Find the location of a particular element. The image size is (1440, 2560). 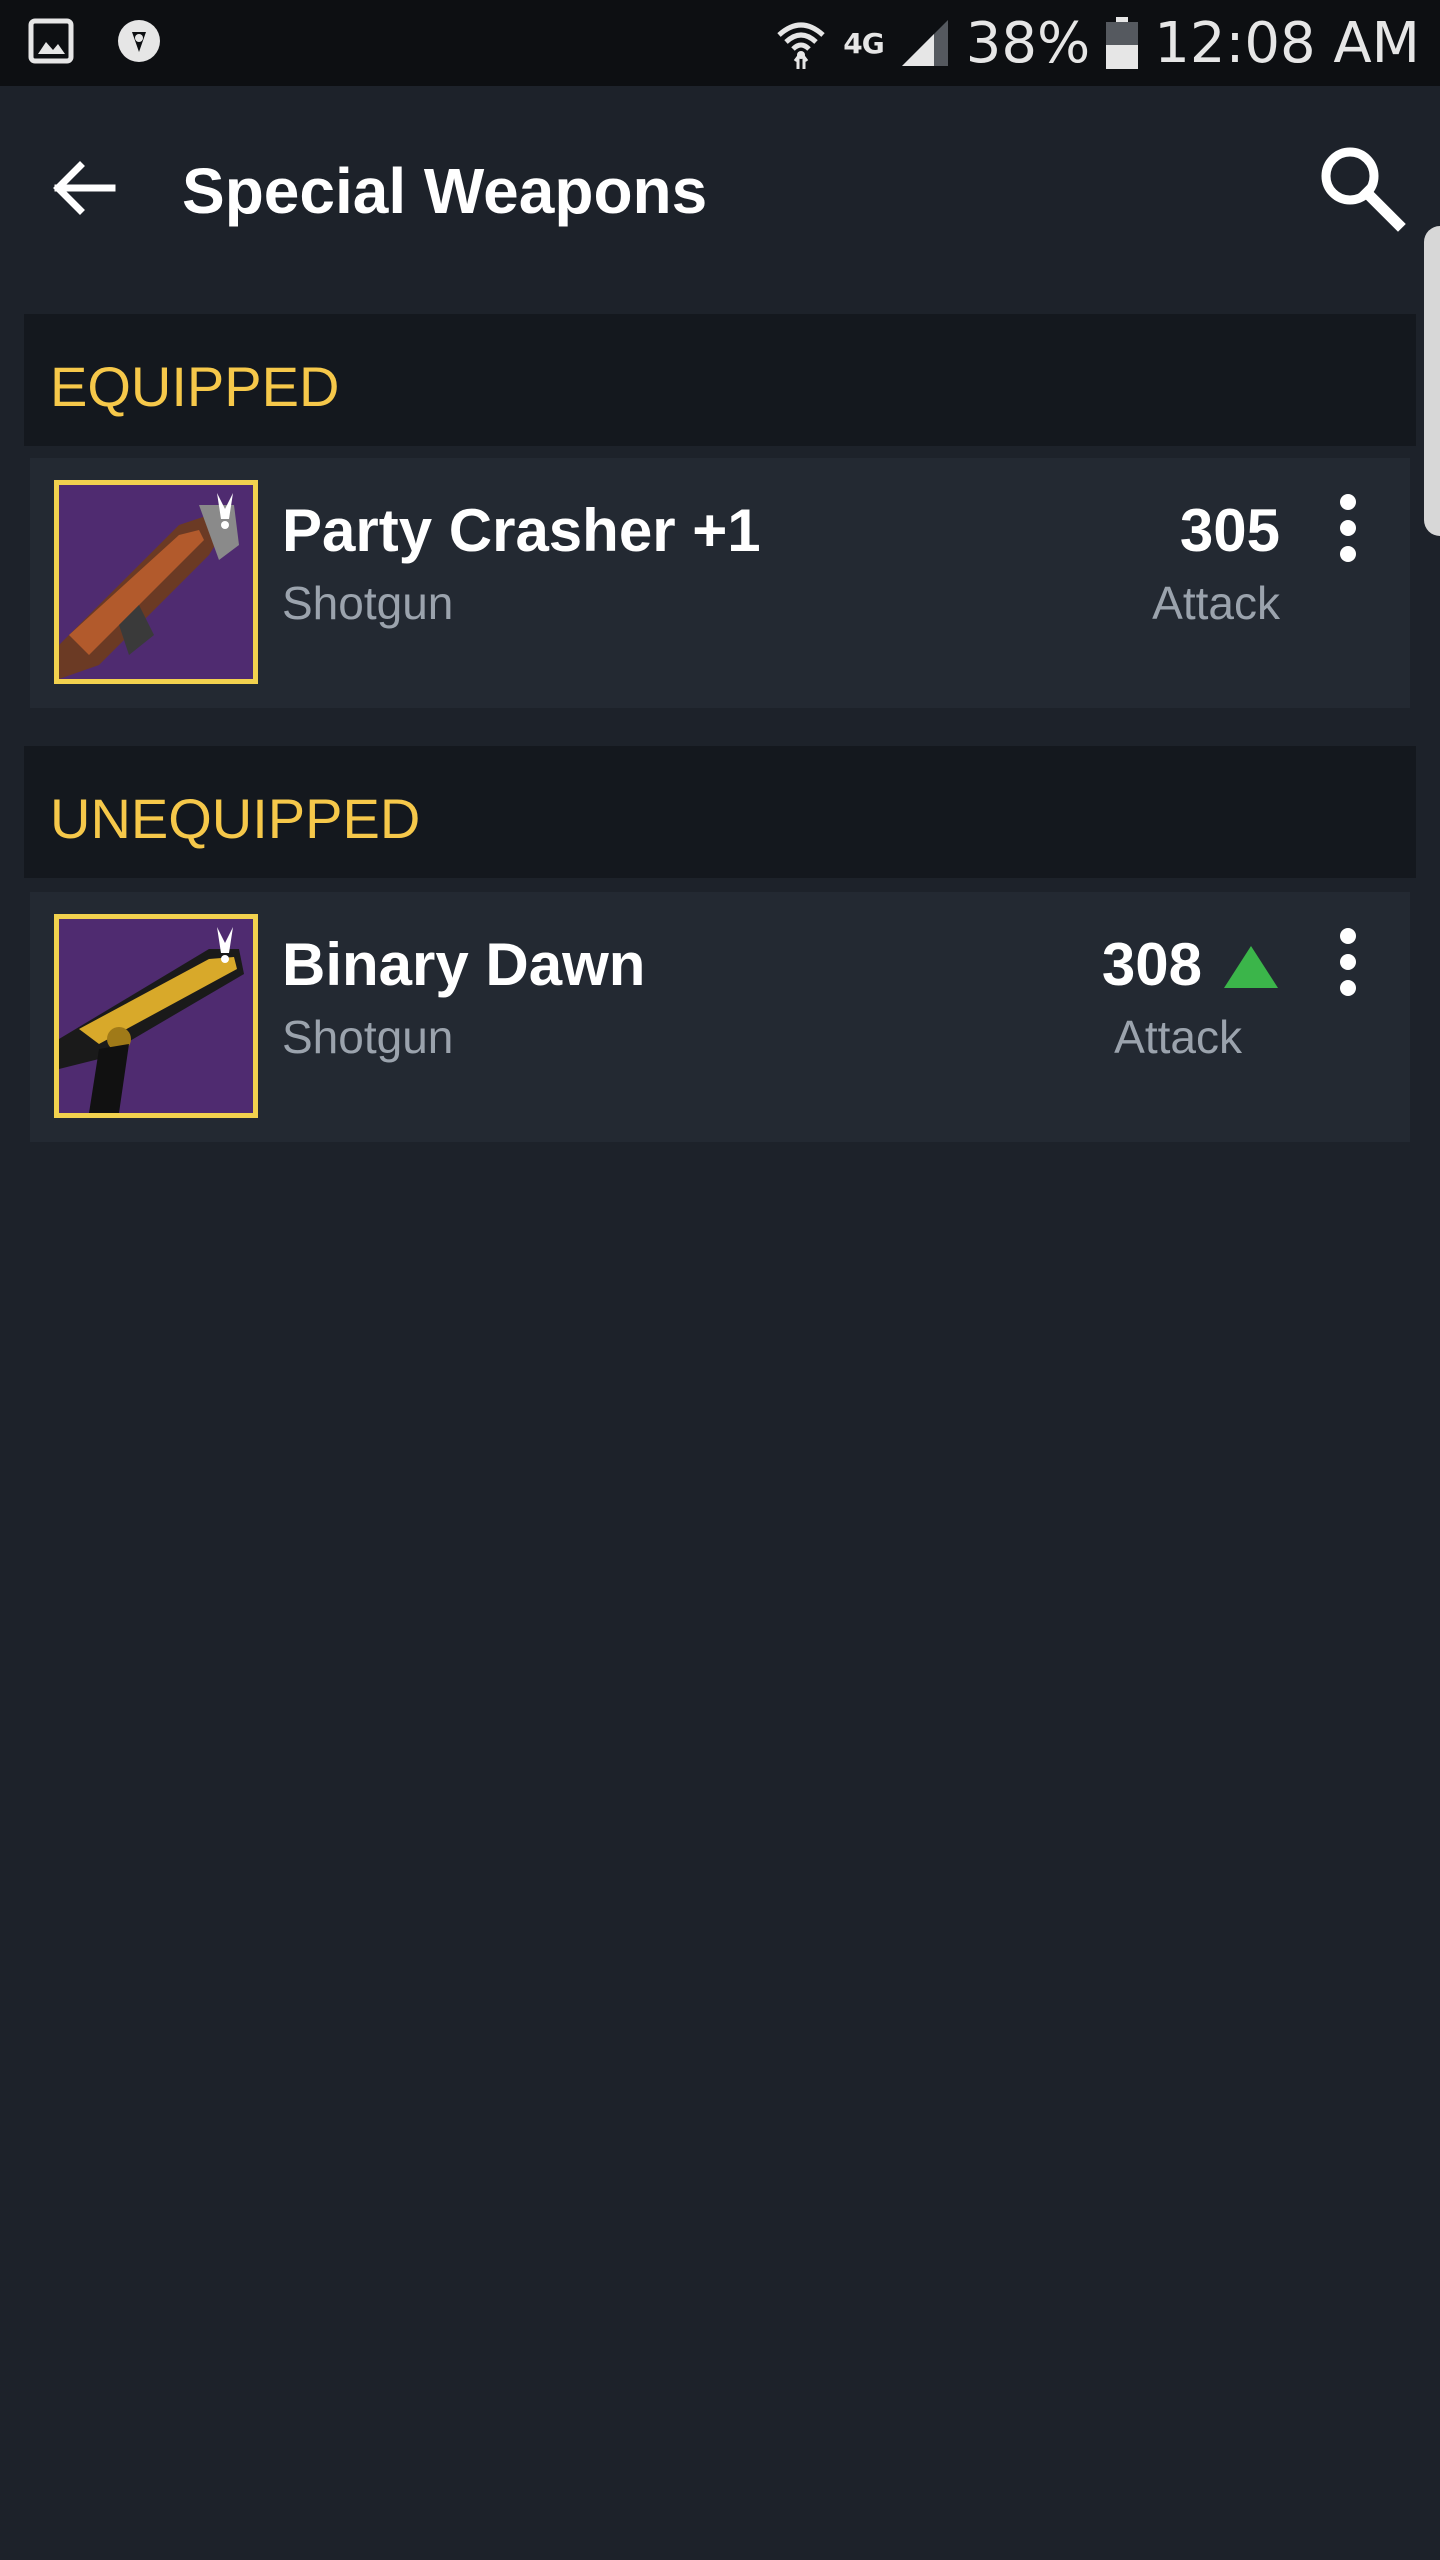

weapon-name: Party Crasher +1 is located at coordinates (521, 530).